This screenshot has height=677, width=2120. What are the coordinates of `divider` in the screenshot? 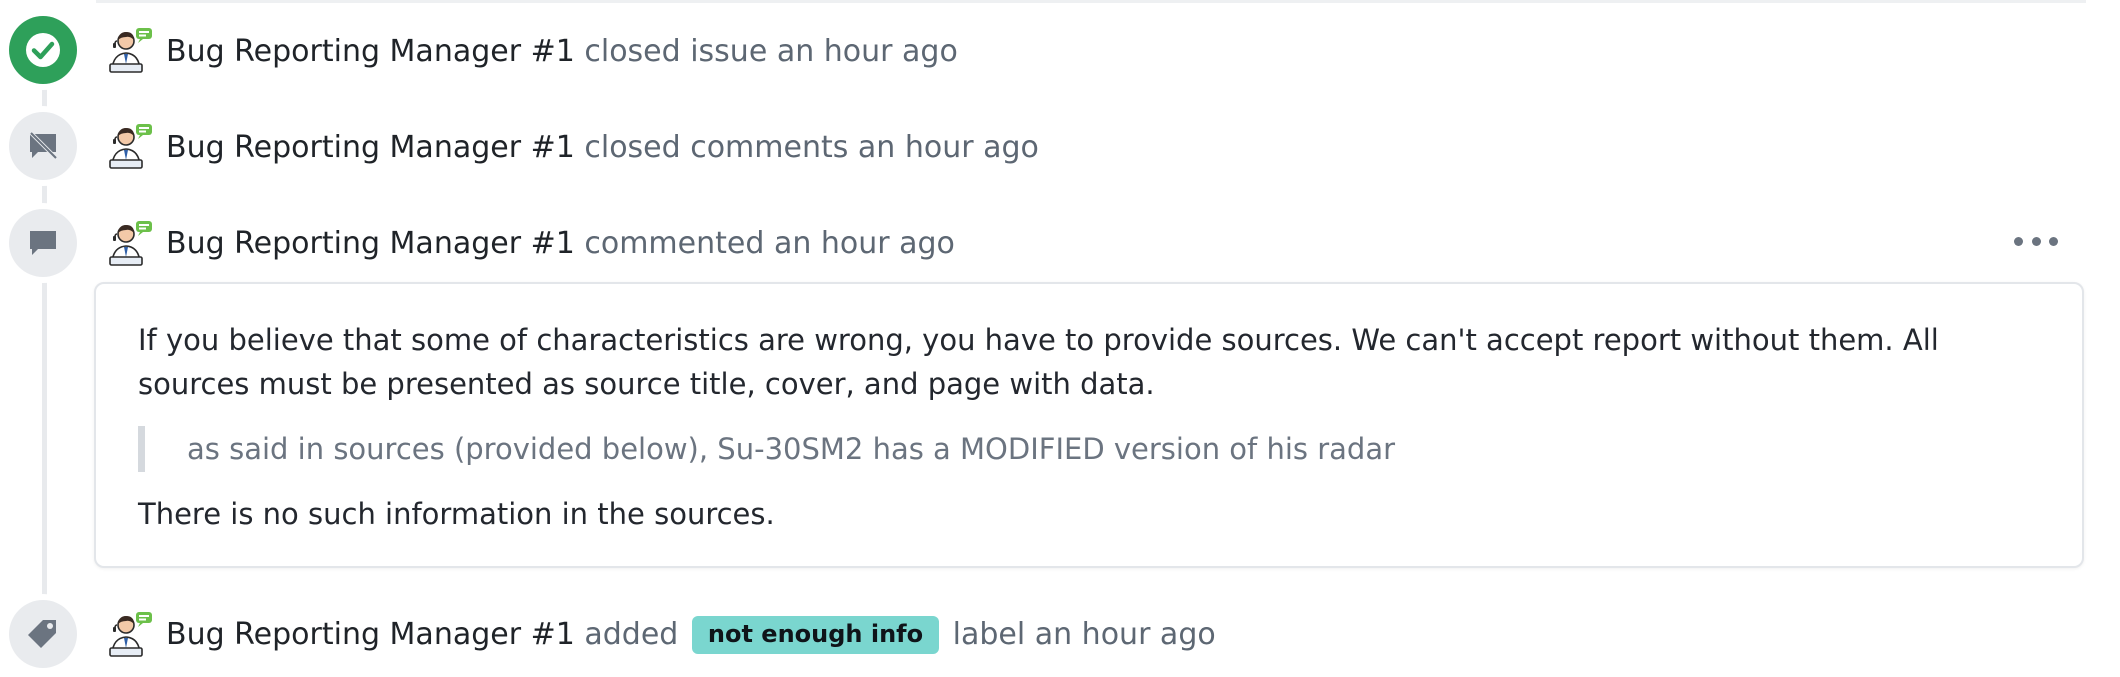 It's located at (1091, 1).